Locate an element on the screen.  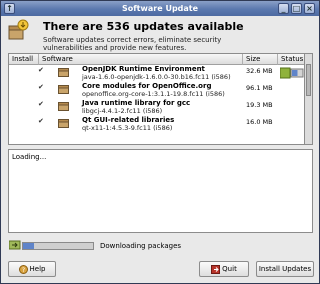
window-menu-glyph: ↑ is located at coordinates (9, 8).